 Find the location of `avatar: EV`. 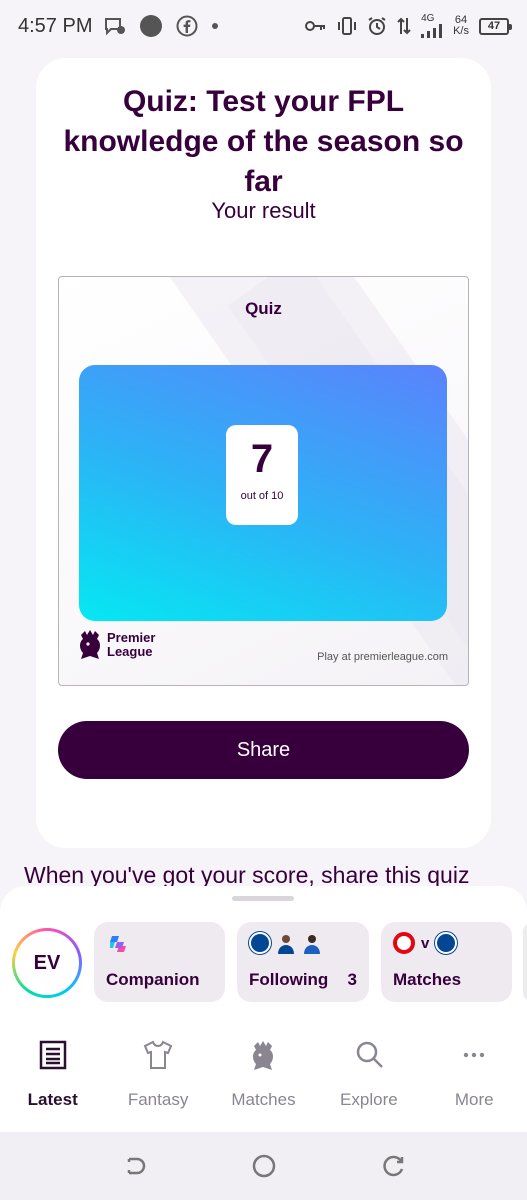

avatar: EV is located at coordinates (47, 963).